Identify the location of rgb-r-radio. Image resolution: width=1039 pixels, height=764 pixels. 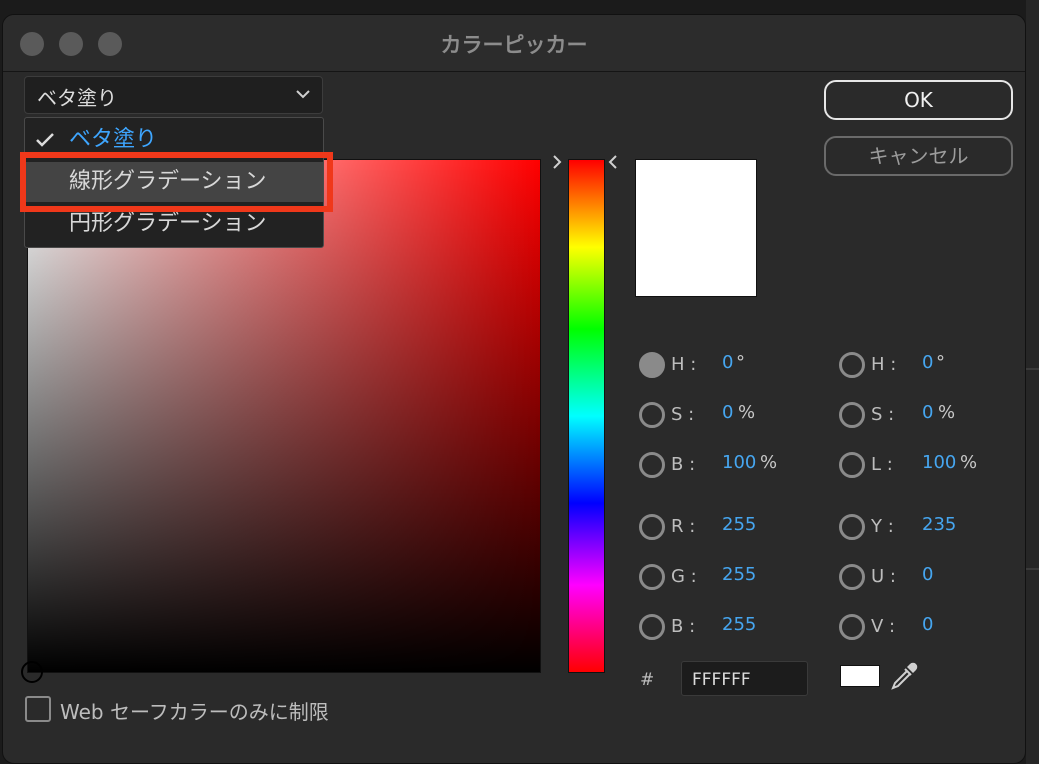
(652, 527).